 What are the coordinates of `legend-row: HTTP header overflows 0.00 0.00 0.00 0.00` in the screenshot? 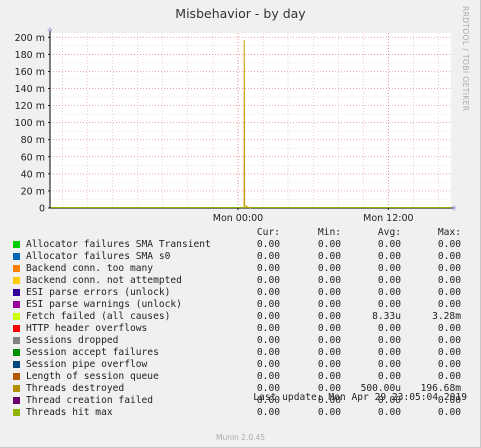 It's located at (236, 329).